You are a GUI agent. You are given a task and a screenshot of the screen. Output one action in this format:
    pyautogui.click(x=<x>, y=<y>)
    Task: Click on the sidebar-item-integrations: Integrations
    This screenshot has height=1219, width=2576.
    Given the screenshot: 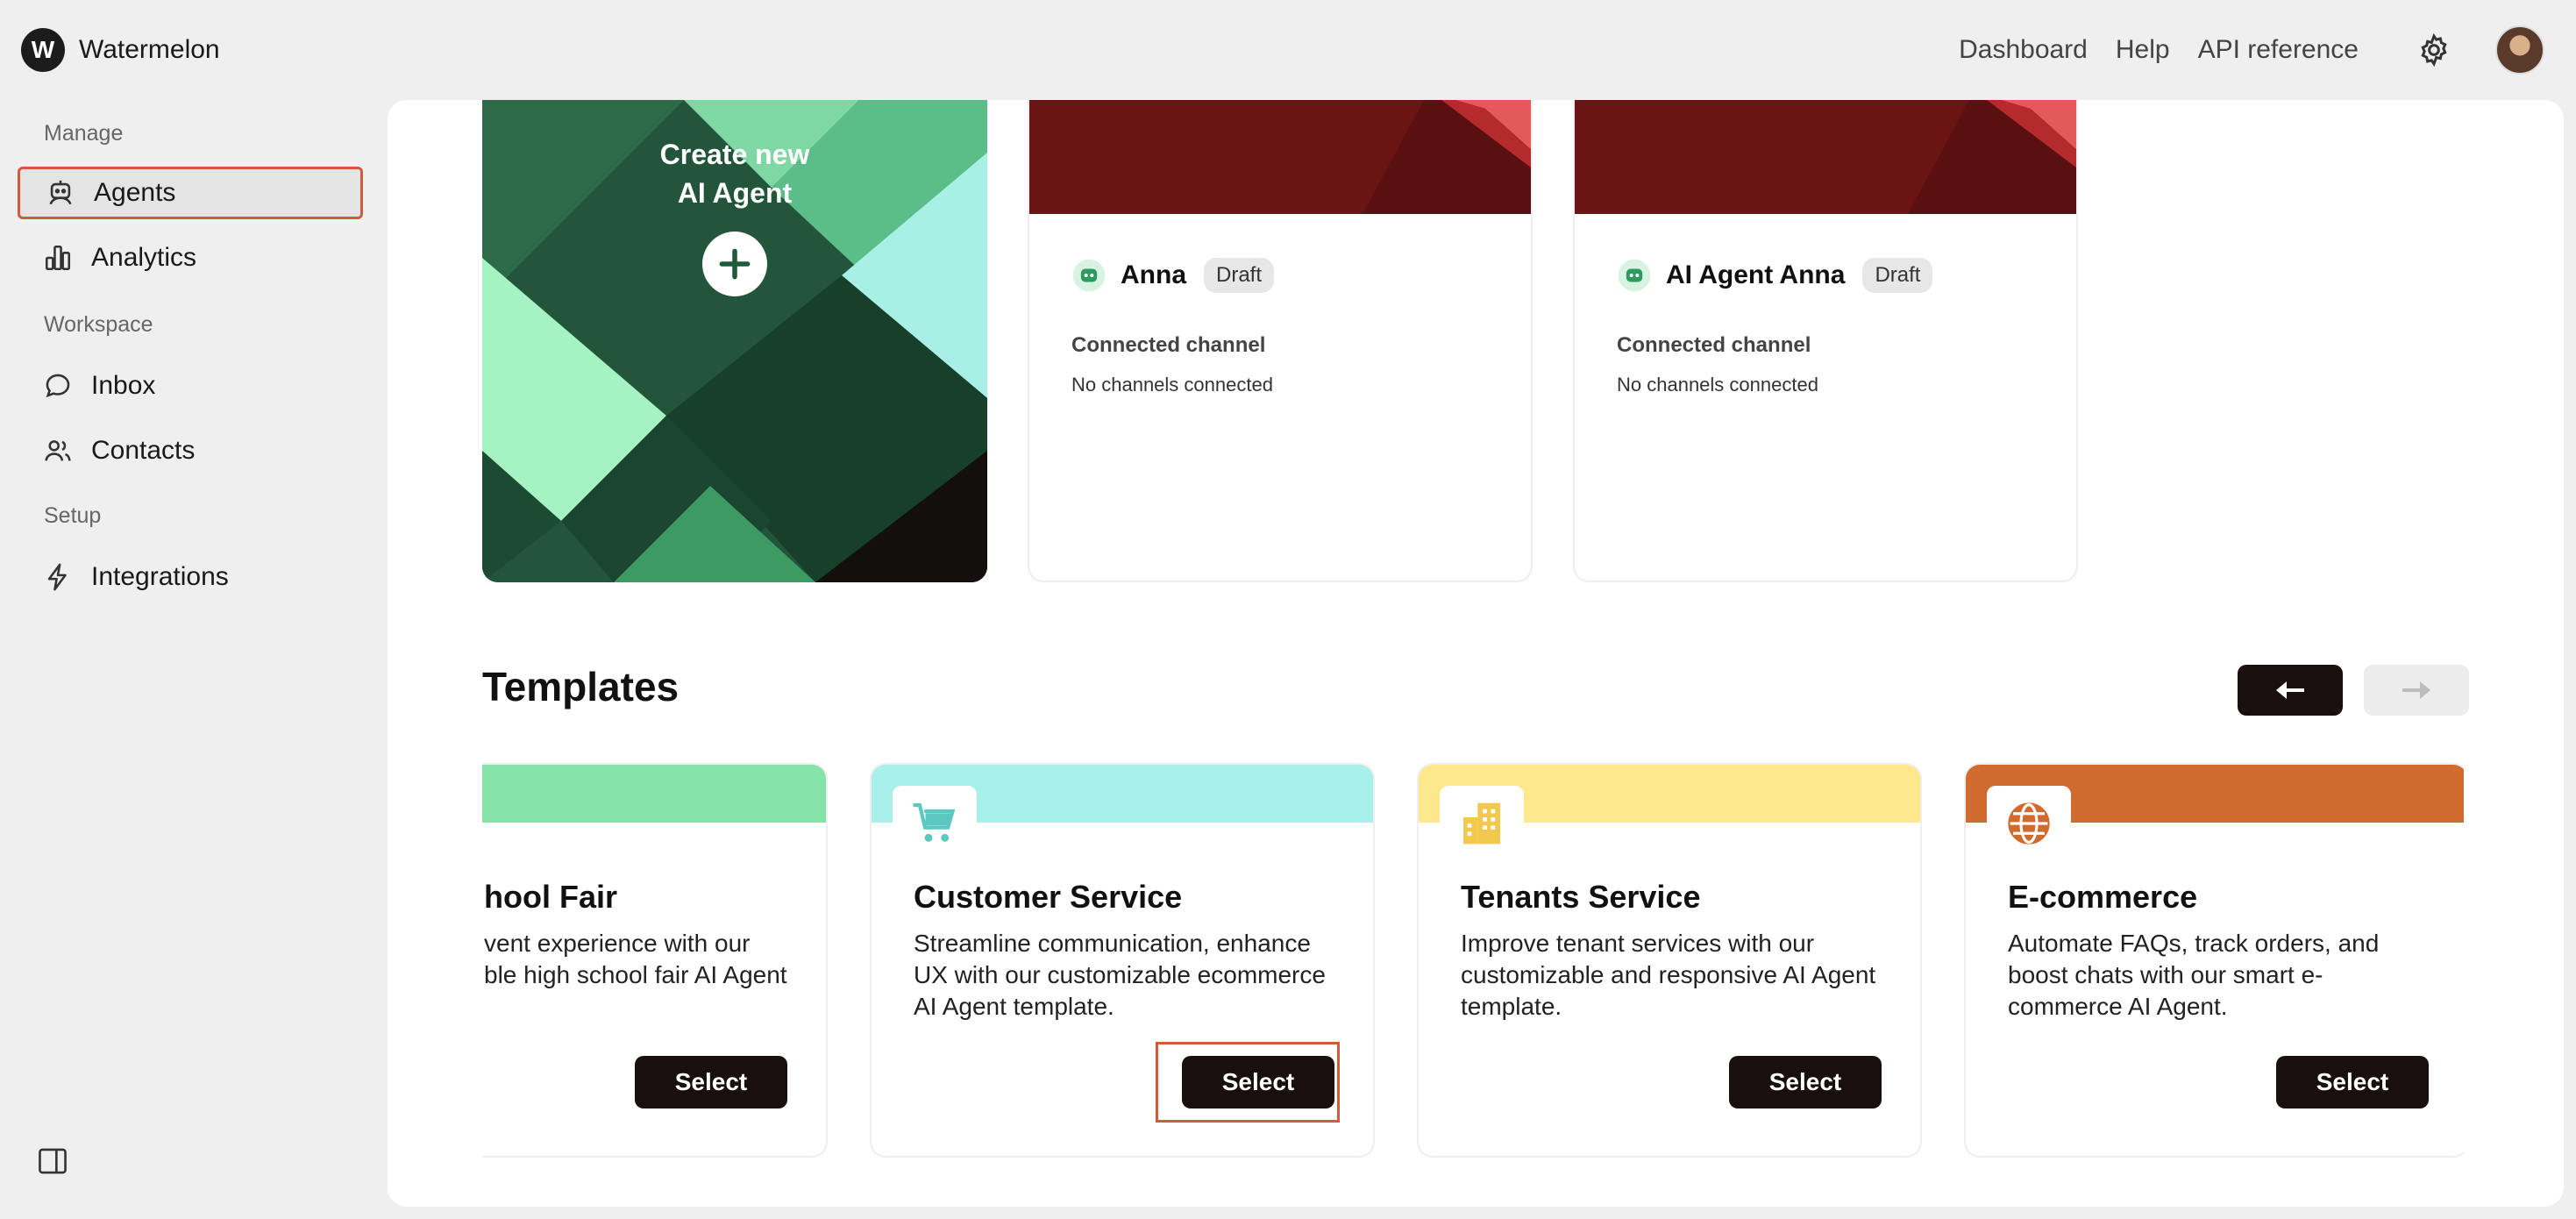 What is the action you would take?
    pyautogui.click(x=190, y=577)
    